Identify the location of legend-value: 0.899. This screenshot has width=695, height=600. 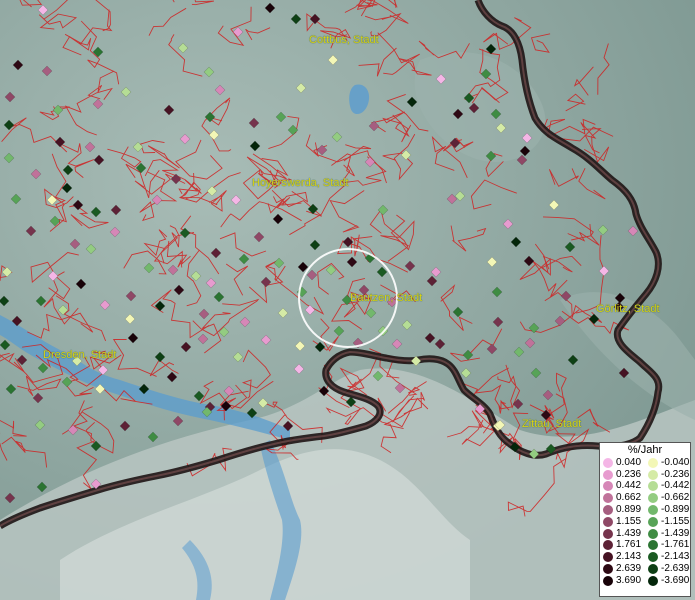
(629, 510).